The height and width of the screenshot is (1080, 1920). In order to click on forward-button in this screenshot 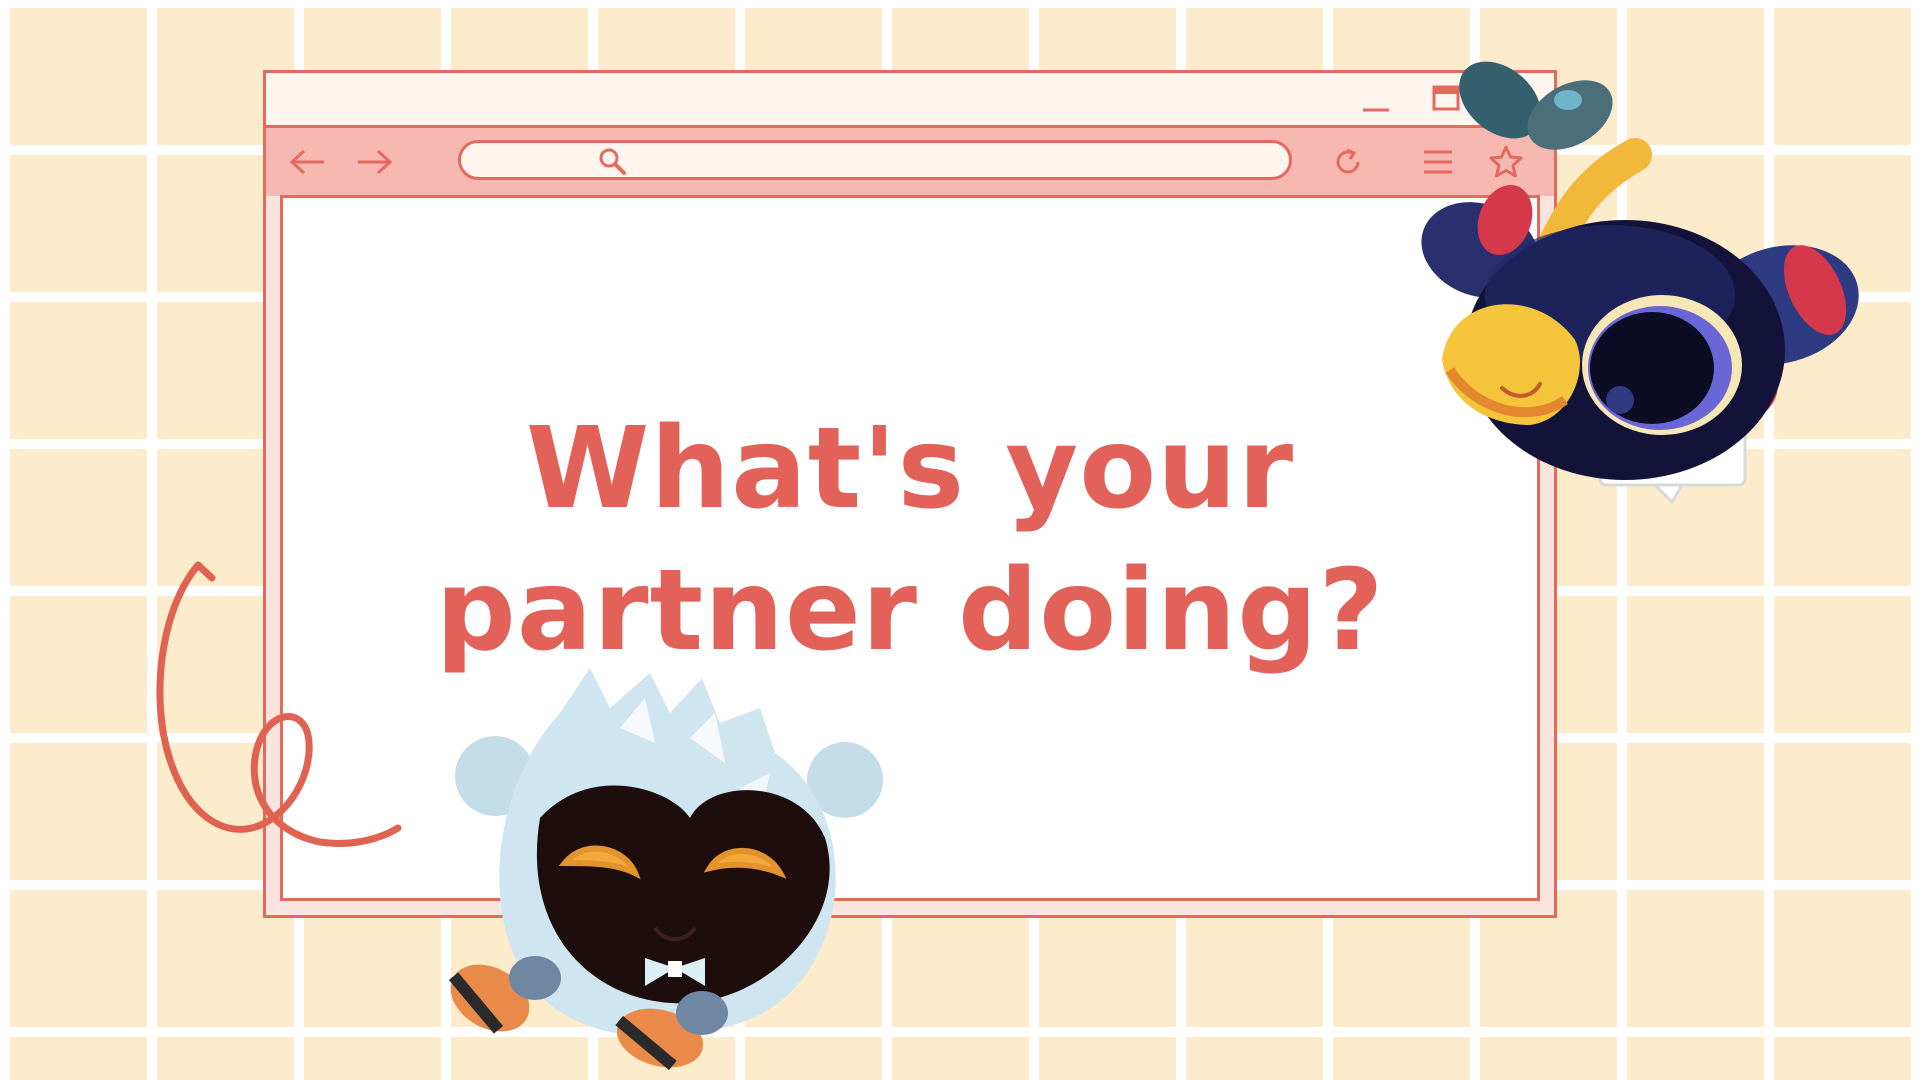, I will do `click(374, 162)`.